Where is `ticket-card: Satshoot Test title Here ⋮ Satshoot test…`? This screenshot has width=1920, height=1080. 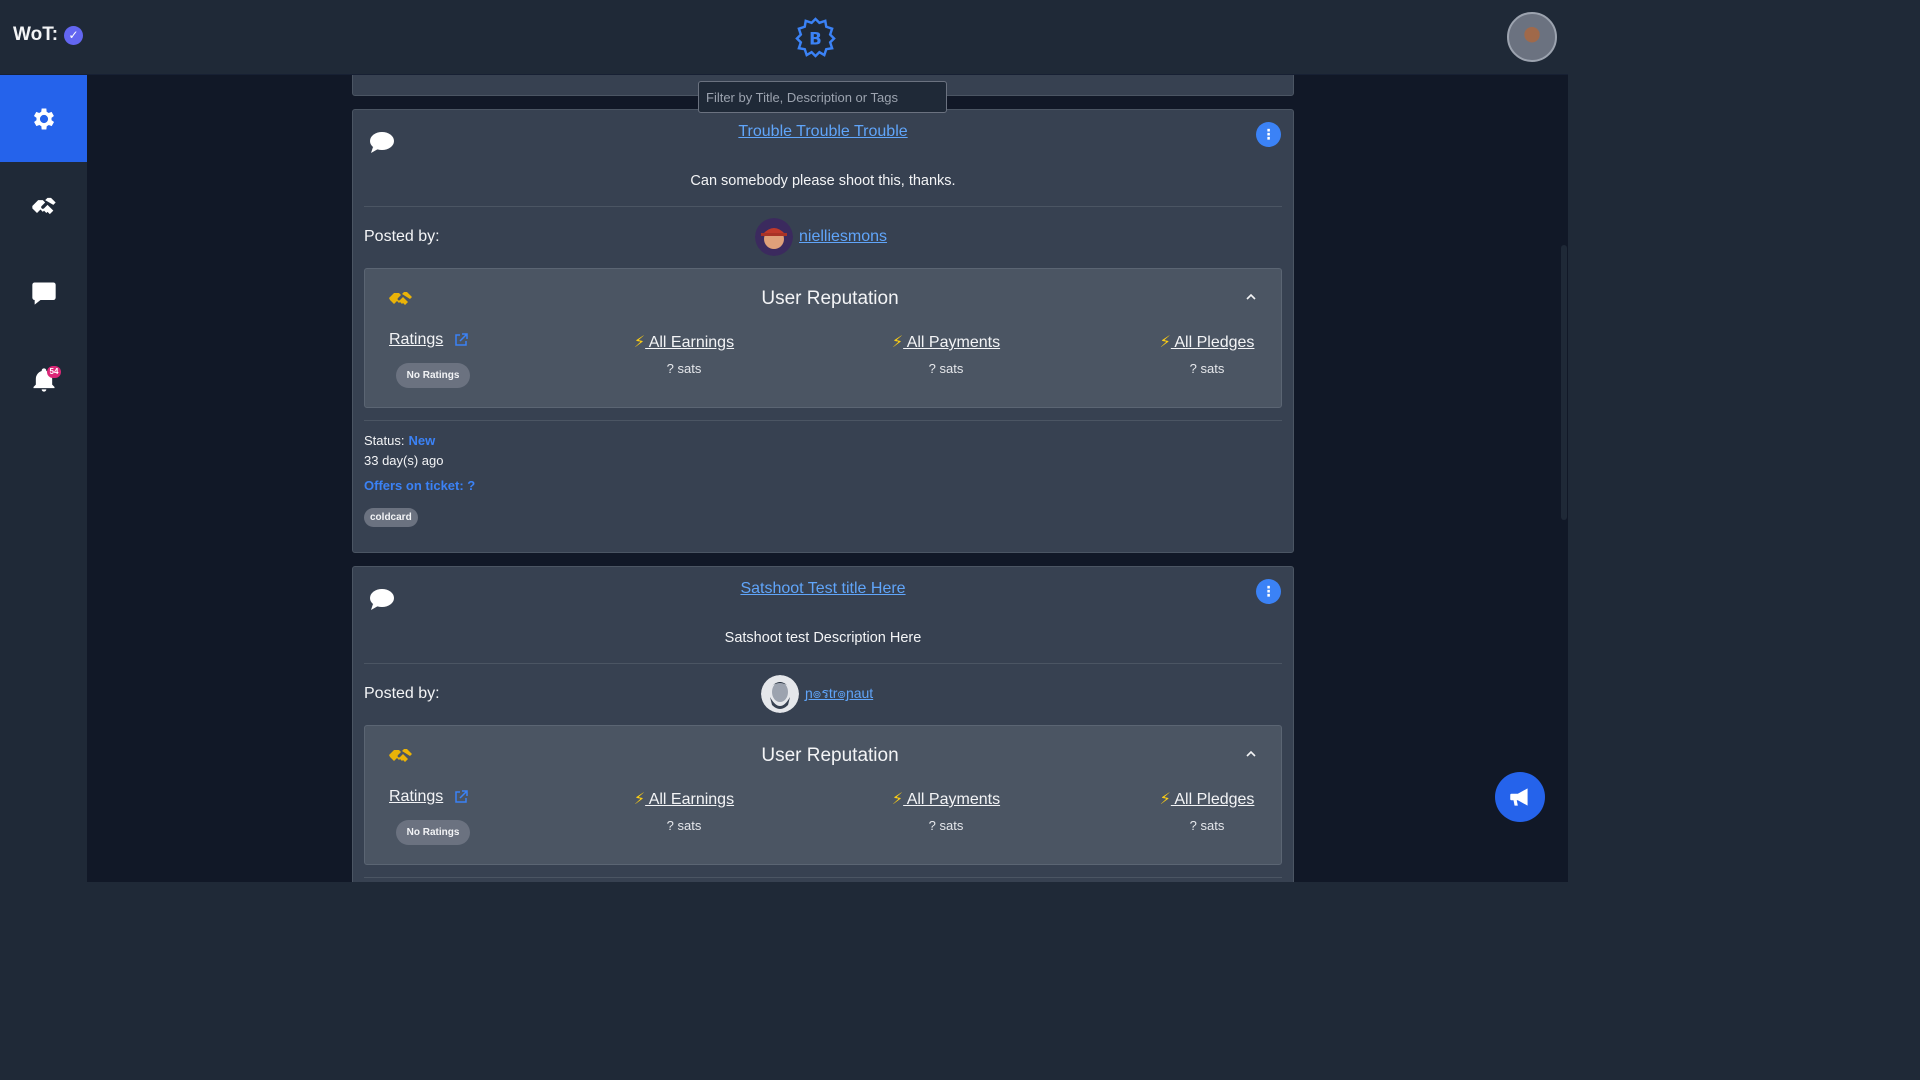
ticket-card: Satshoot Test title Here ⋮ Satshoot test… is located at coordinates (823, 724).